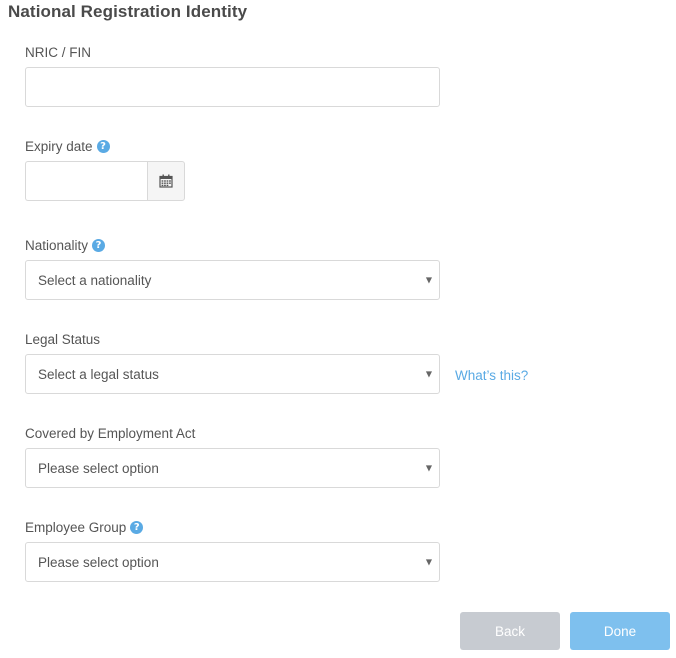 The height and width of the screenshot is (658, 676). I want to click on employment-act-selected-value: Please select option, so click(98, 468).